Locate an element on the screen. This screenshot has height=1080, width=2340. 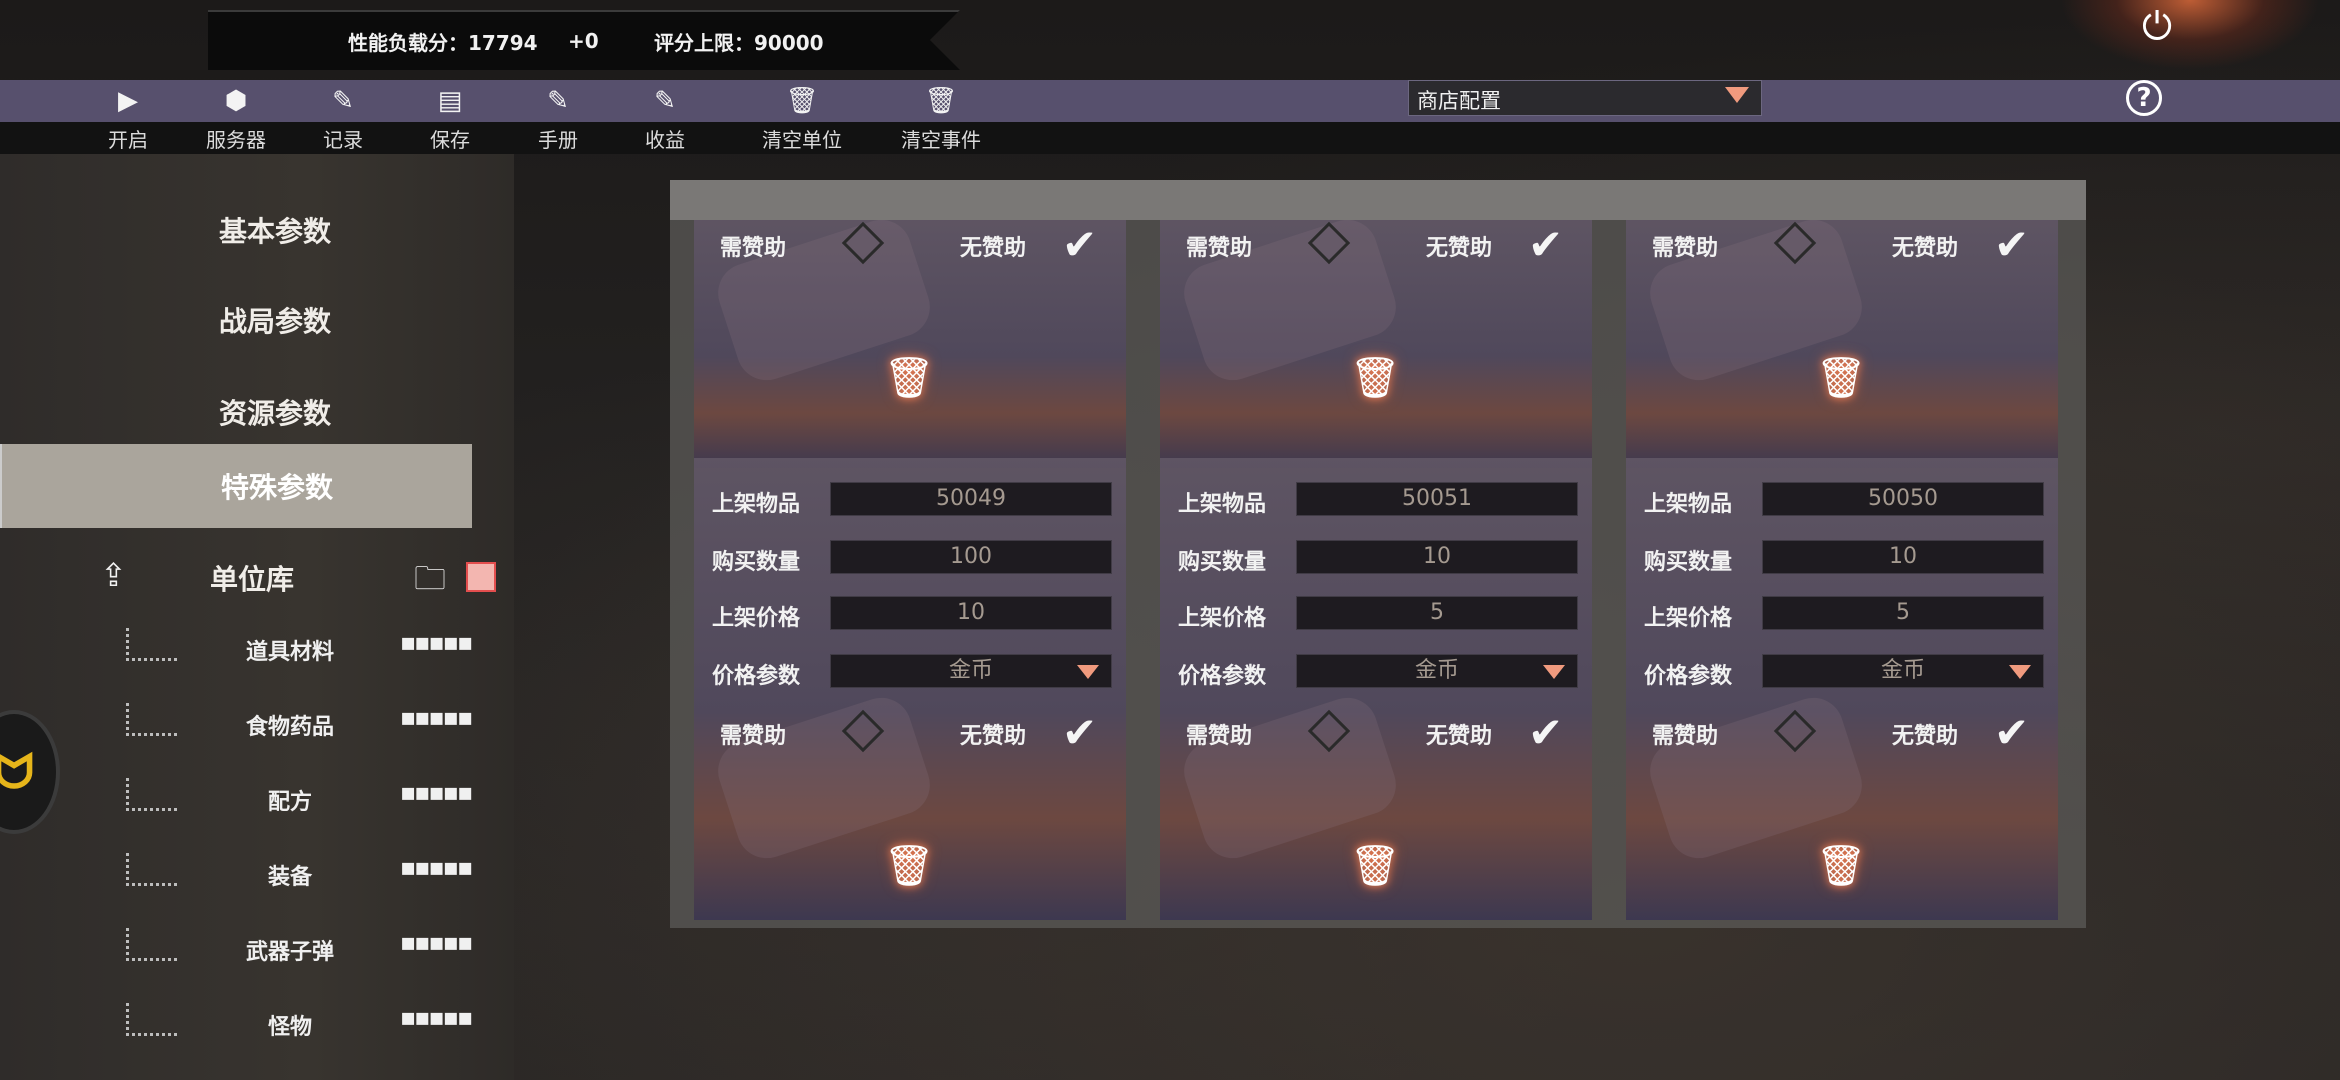
server-button: ⬢ 服务器 is located at coordinates (236, 117).